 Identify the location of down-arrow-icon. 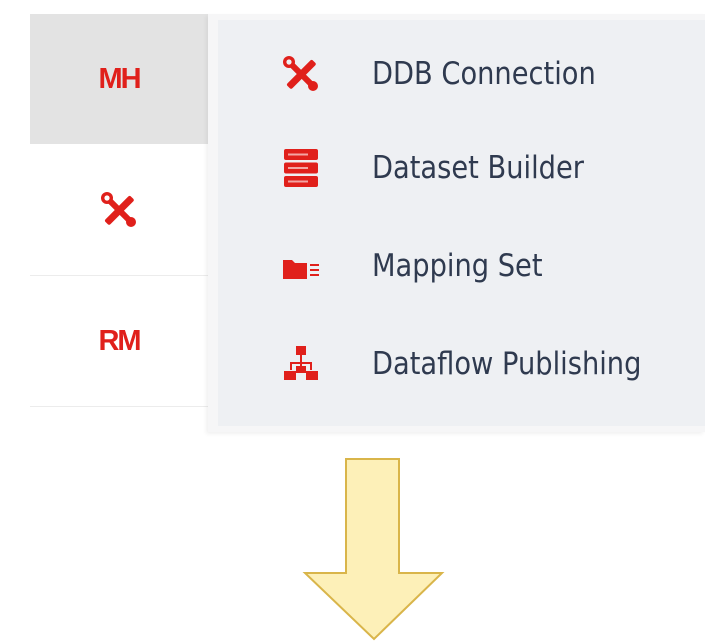
(373, 549).